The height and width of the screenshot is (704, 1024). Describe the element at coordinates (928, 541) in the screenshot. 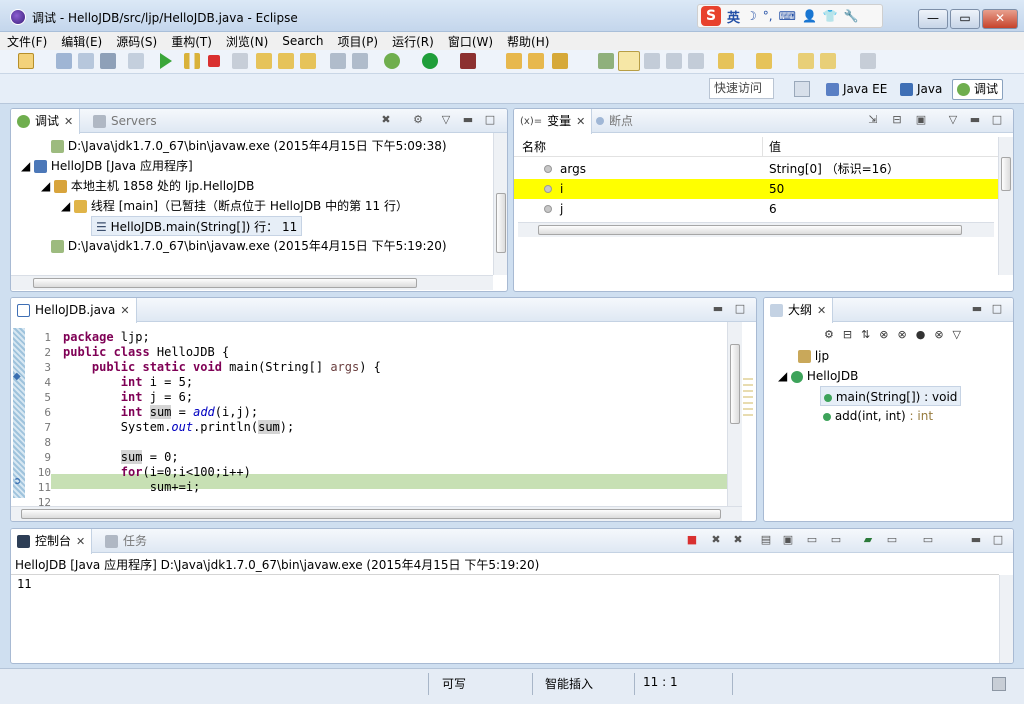

I see `open-console-icon: ▭` at that location.